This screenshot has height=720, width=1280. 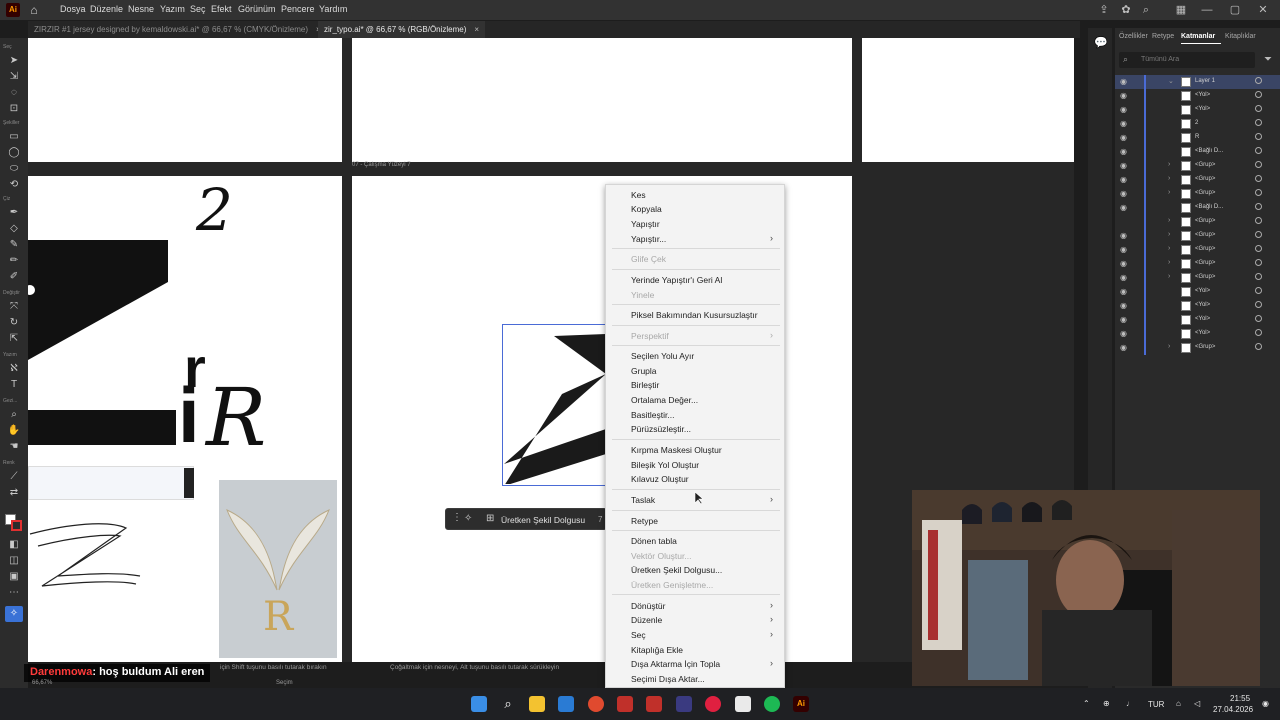 I want to click on clock-date: 27.04.2026, so click(x=1233, y=709).